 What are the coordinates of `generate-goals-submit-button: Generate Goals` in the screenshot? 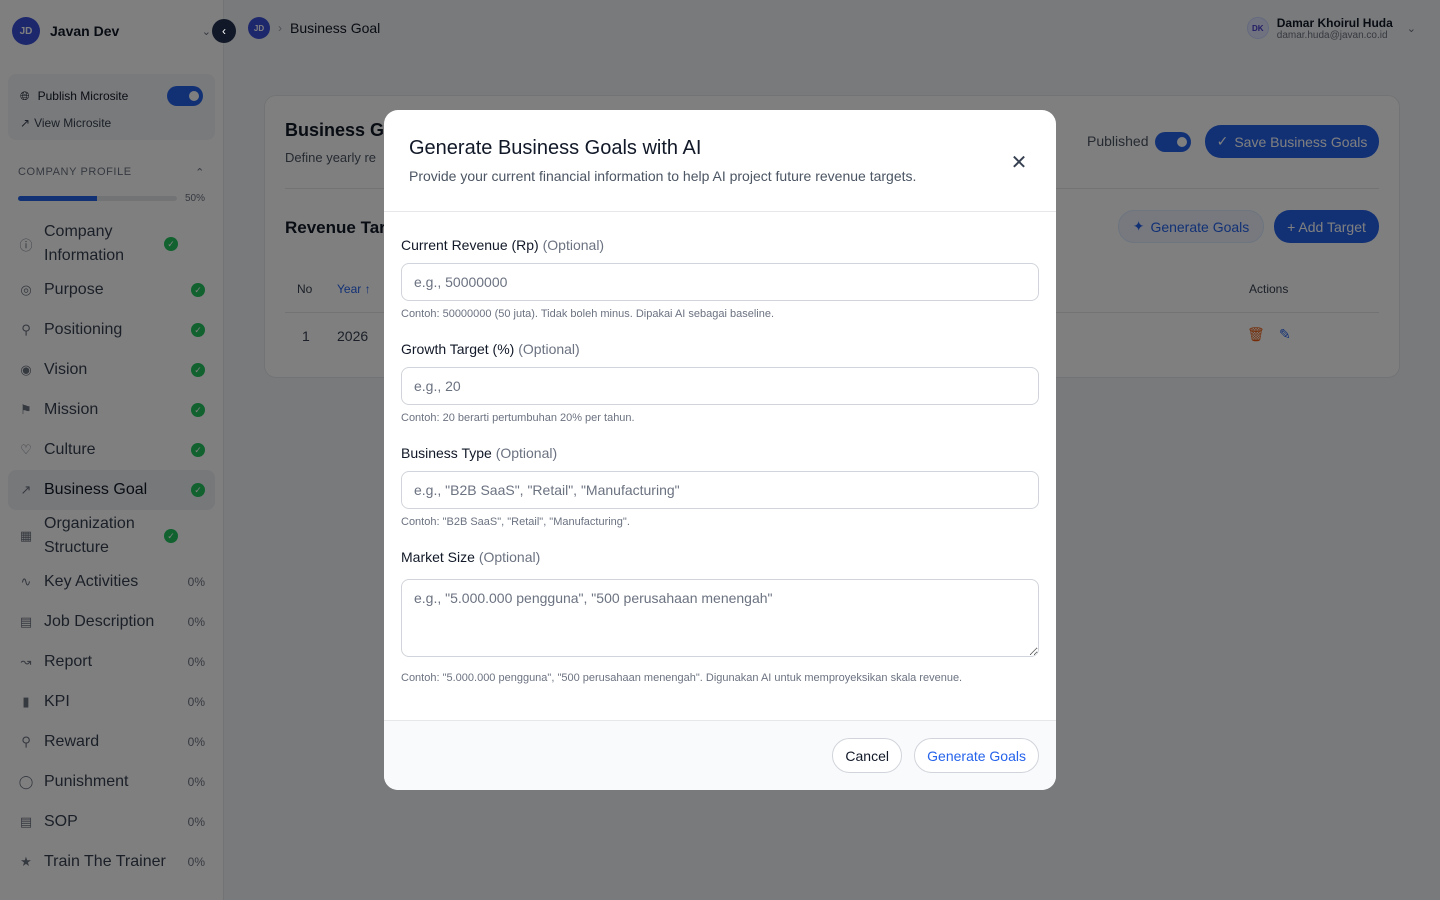 It's located at (976, 755).